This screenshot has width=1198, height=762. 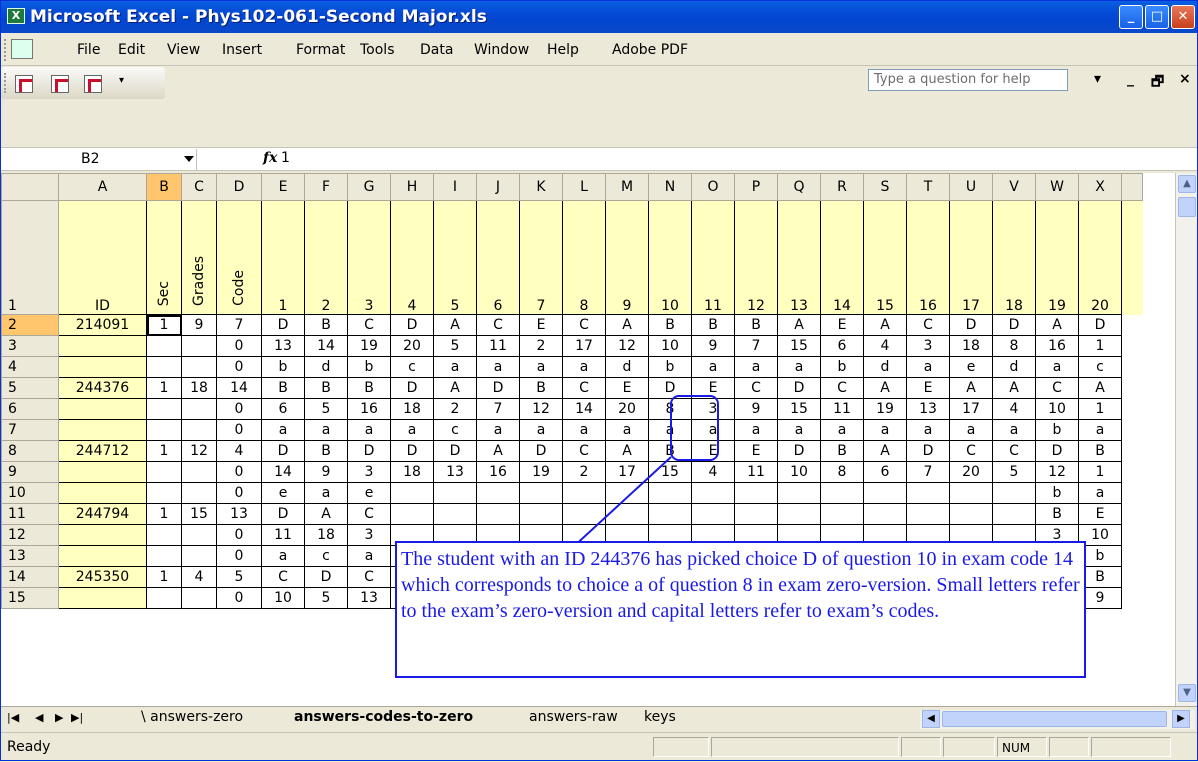 What do you see at coordinates (283, 325) in the screenshot?
I see `cell-E2: D` at bounding box center [283, 325].